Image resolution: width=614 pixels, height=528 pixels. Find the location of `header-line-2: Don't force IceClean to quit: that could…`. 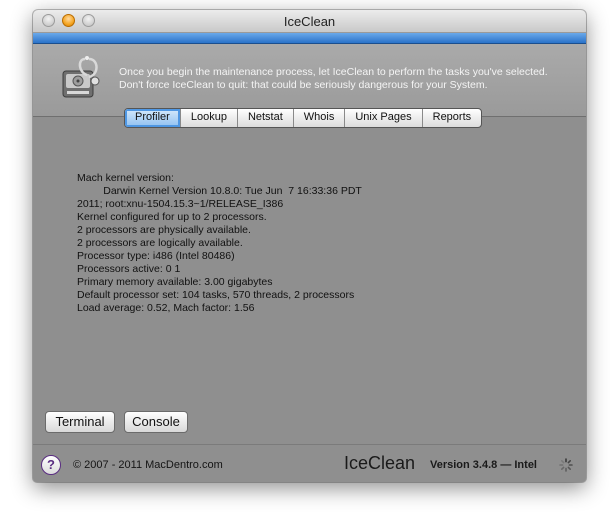

header-line-2: Don't force IceClean to quit: that could… is located at coordinates (303, 85).